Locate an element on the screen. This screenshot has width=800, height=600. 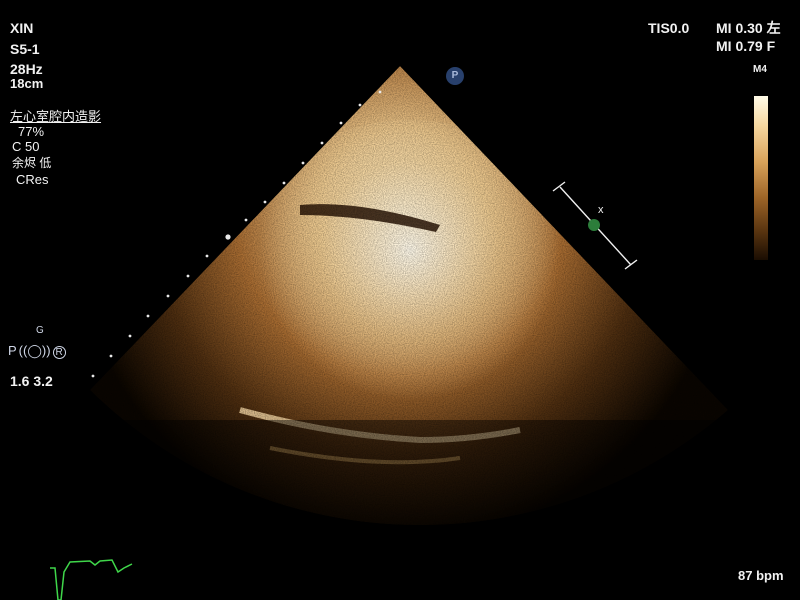
probe-orientation-icon: P is located at coordinates (455, 76).